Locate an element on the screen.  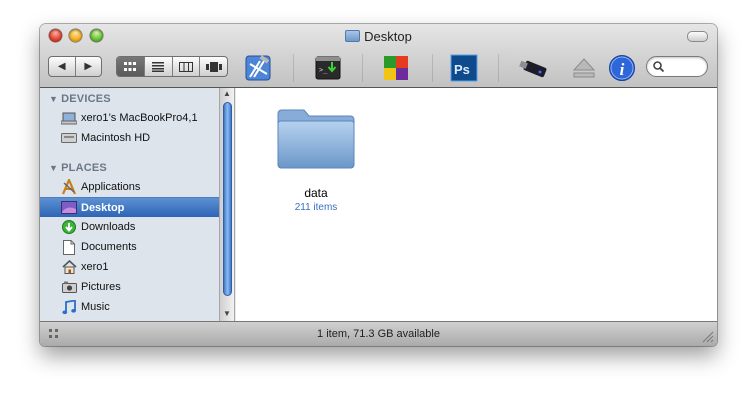
info-icon: i is located at coordinates (622, 68).